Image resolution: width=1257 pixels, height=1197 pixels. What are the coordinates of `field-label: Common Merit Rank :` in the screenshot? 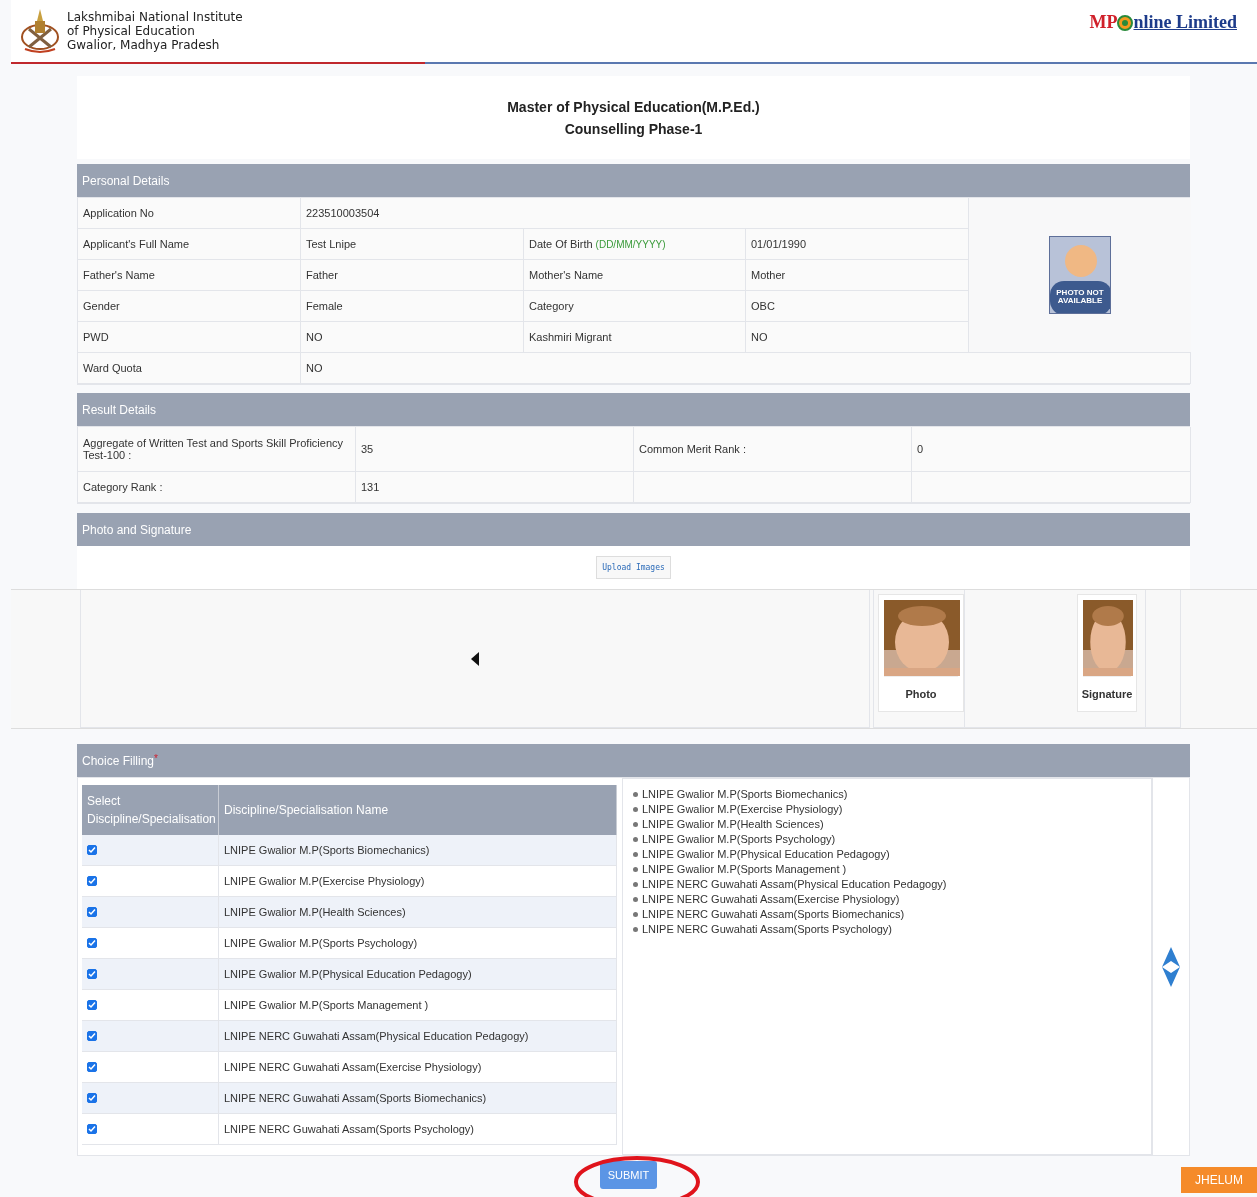 It's located at (773, 449).